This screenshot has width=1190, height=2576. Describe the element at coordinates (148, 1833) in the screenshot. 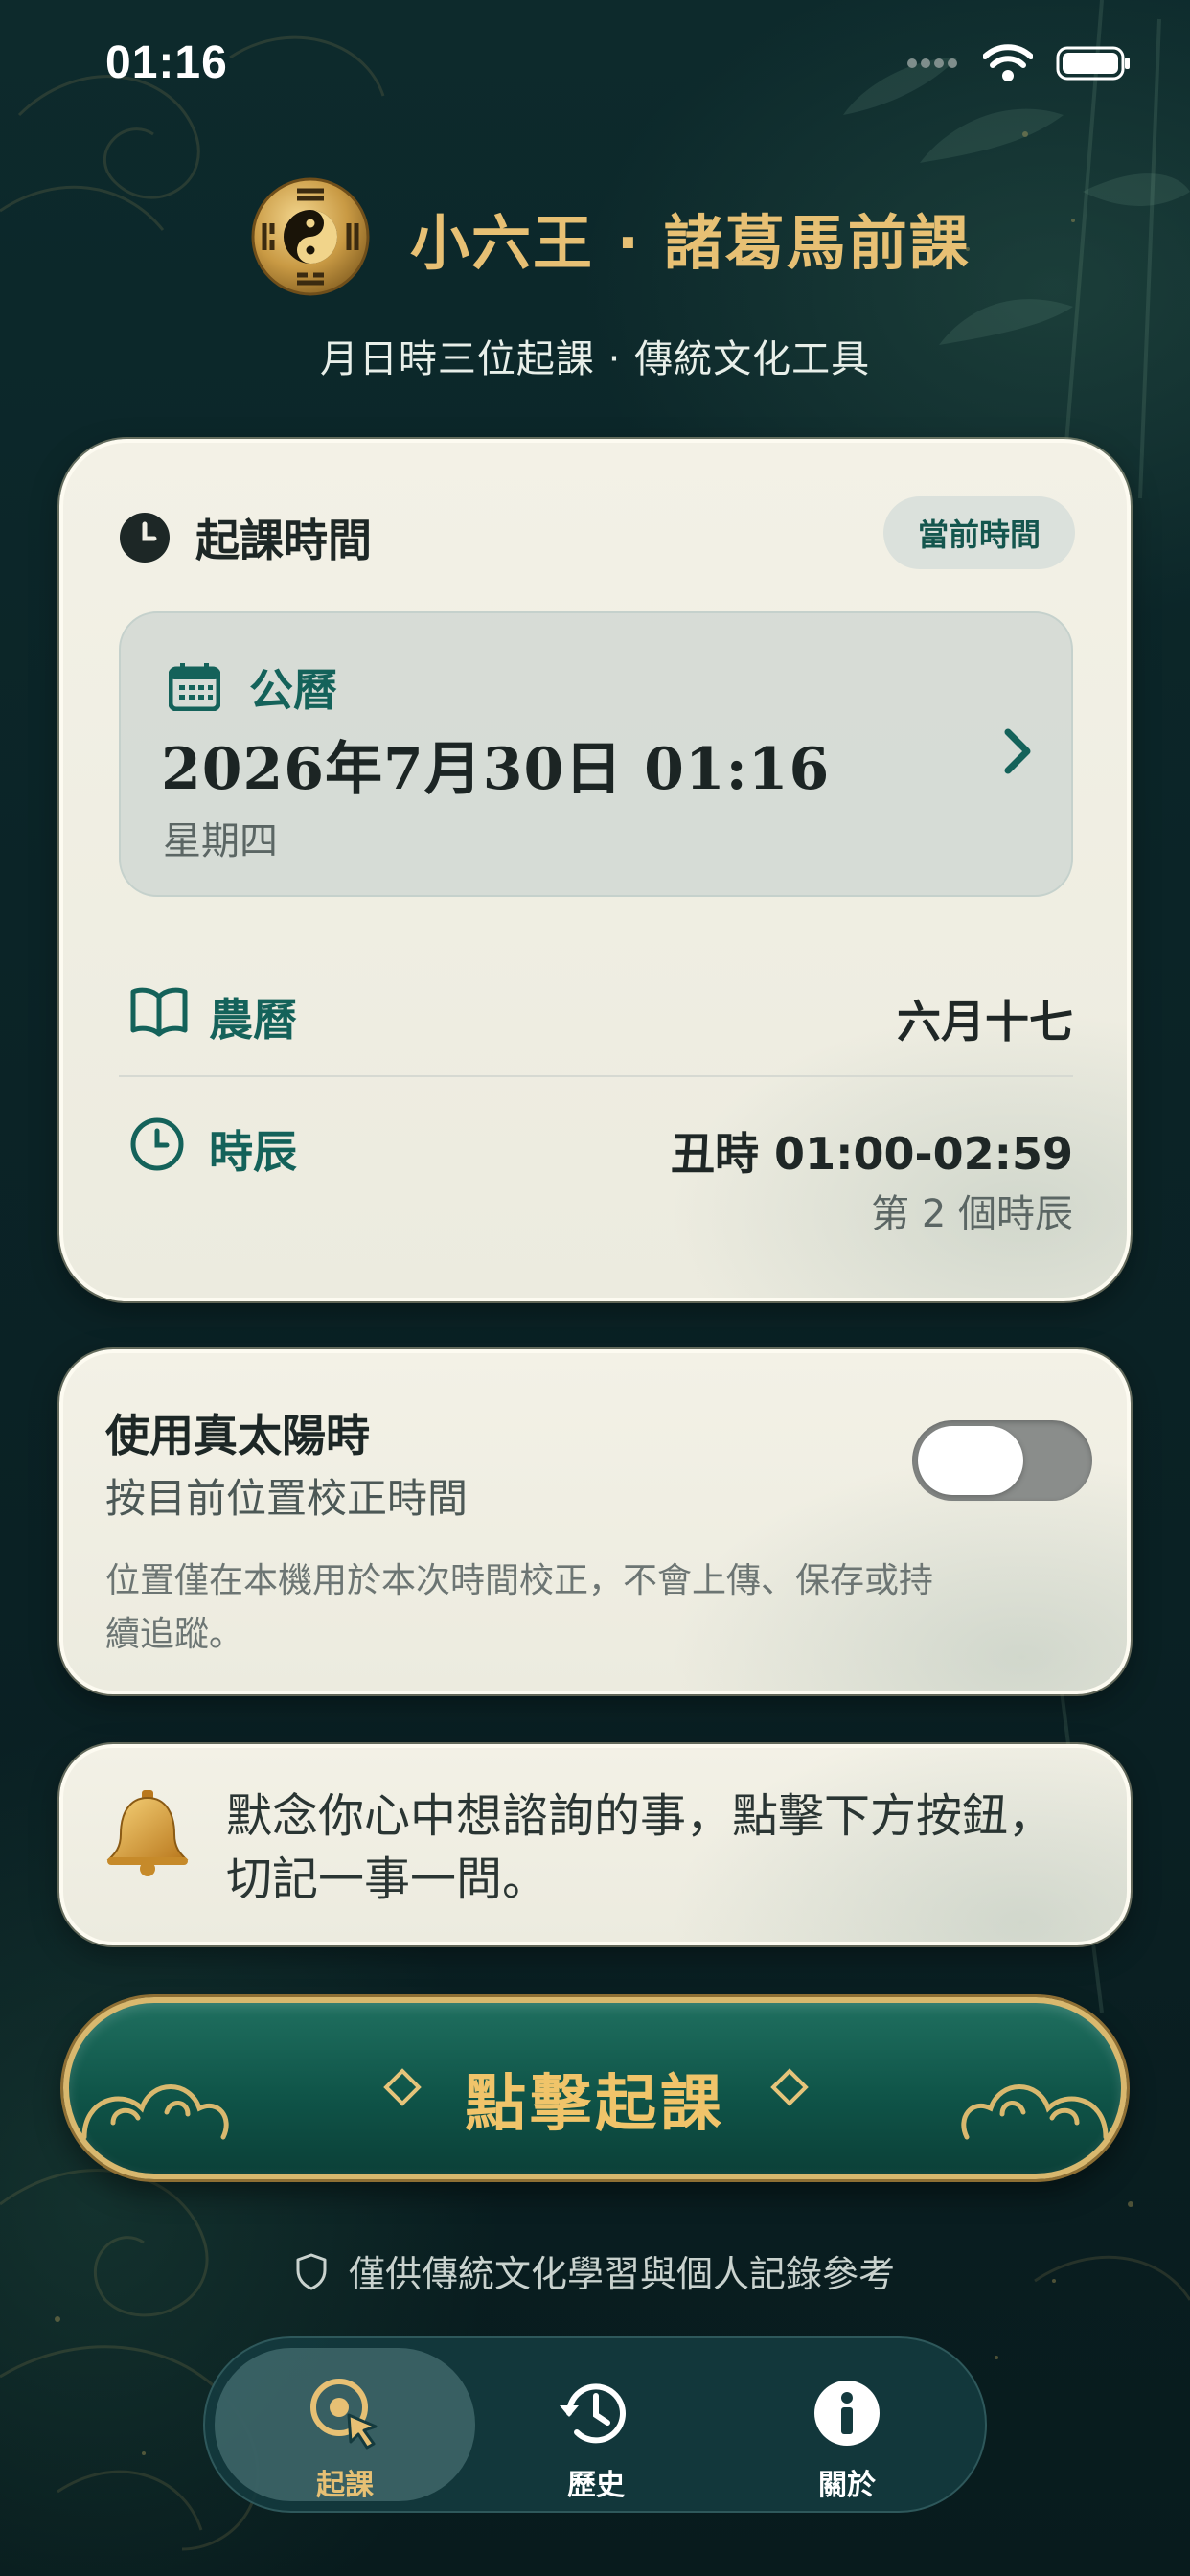

I see `bell-icon` at that location.